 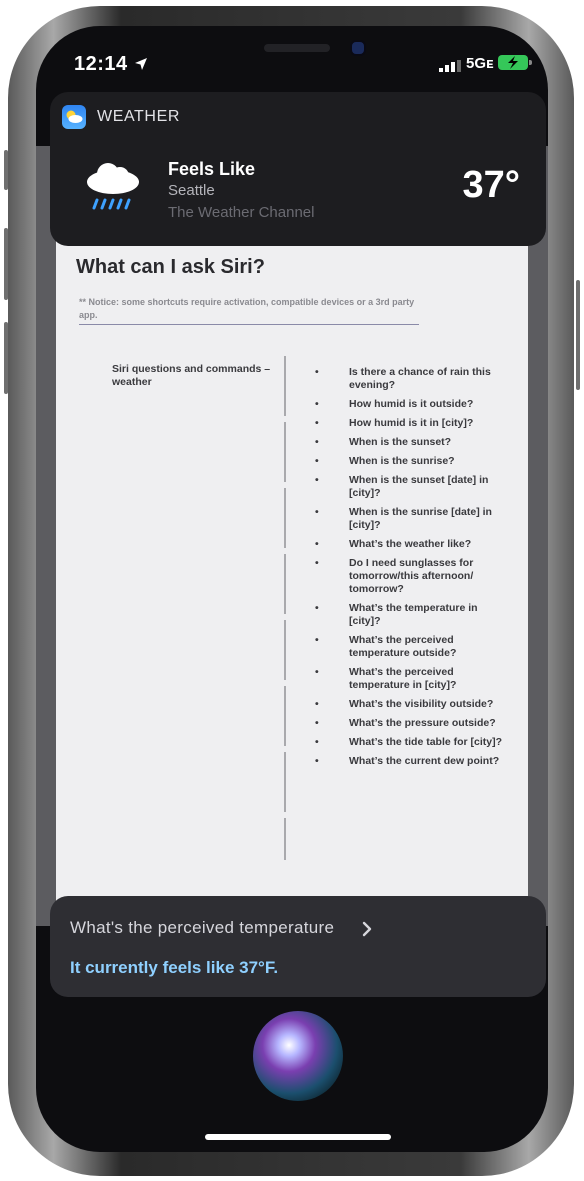 What do you see at coordinates (408, 487) in the screenshot?
I see `list-item: When is the sunset [date] in [city]?` at bounding box center [408, 487].